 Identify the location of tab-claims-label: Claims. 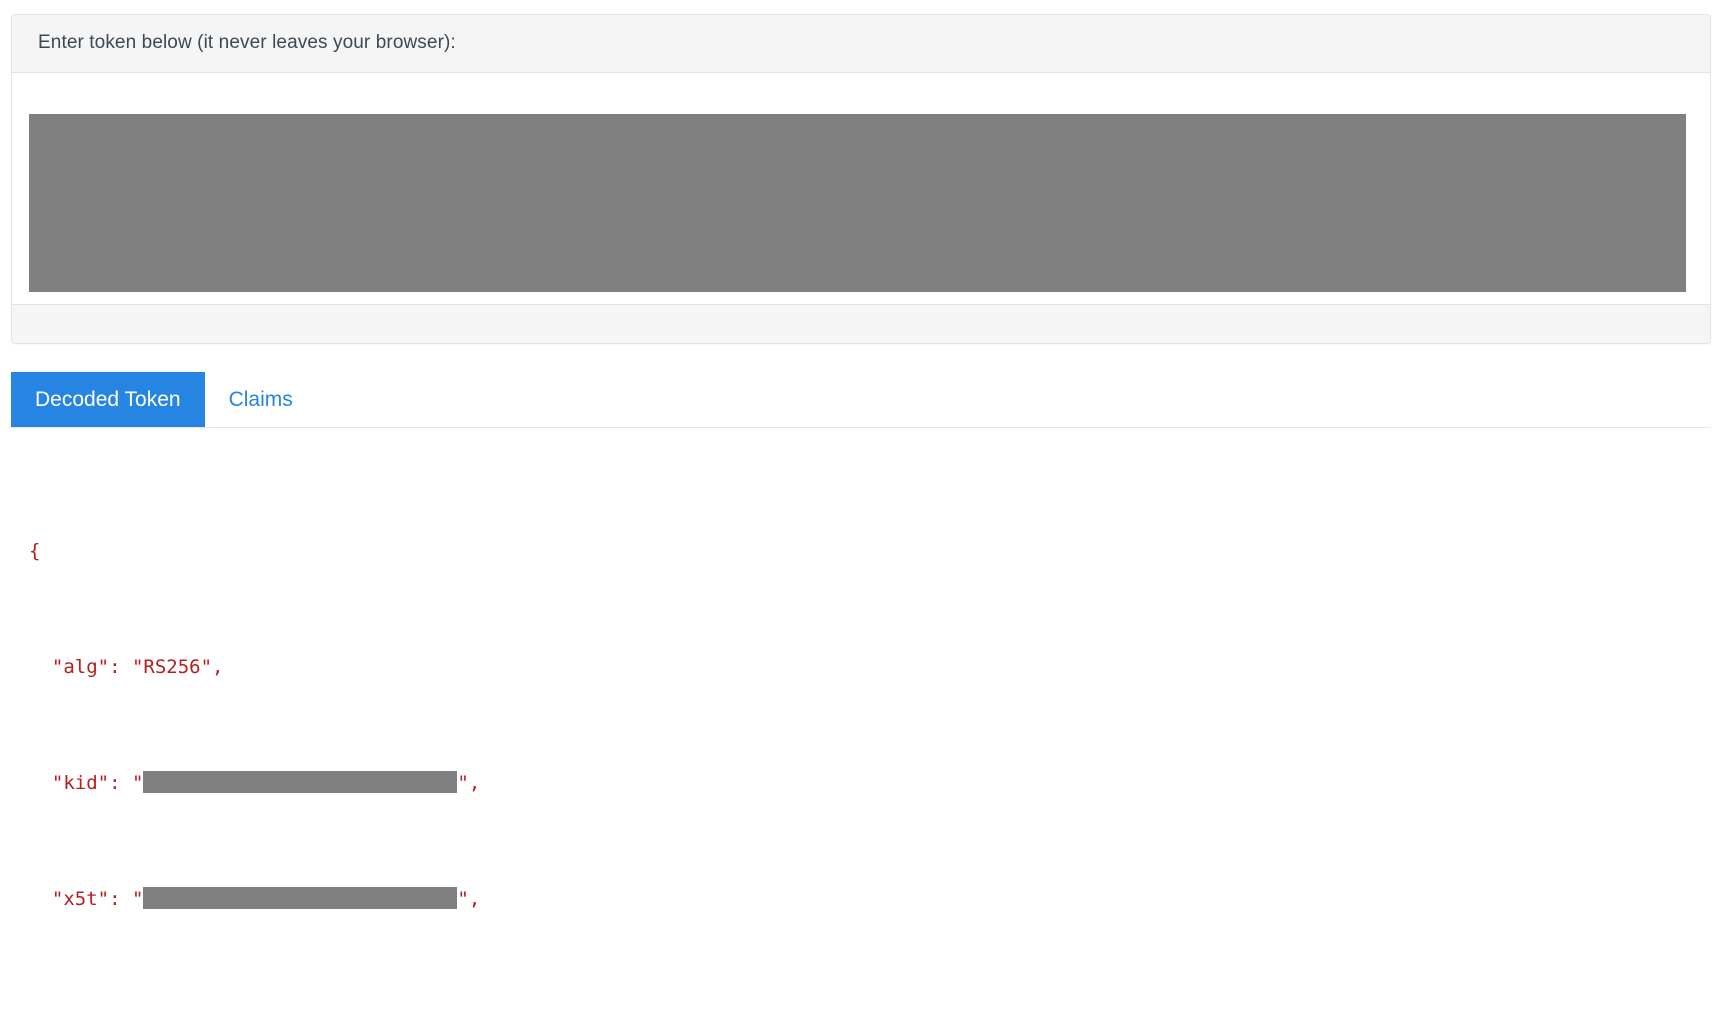
(260, 399).